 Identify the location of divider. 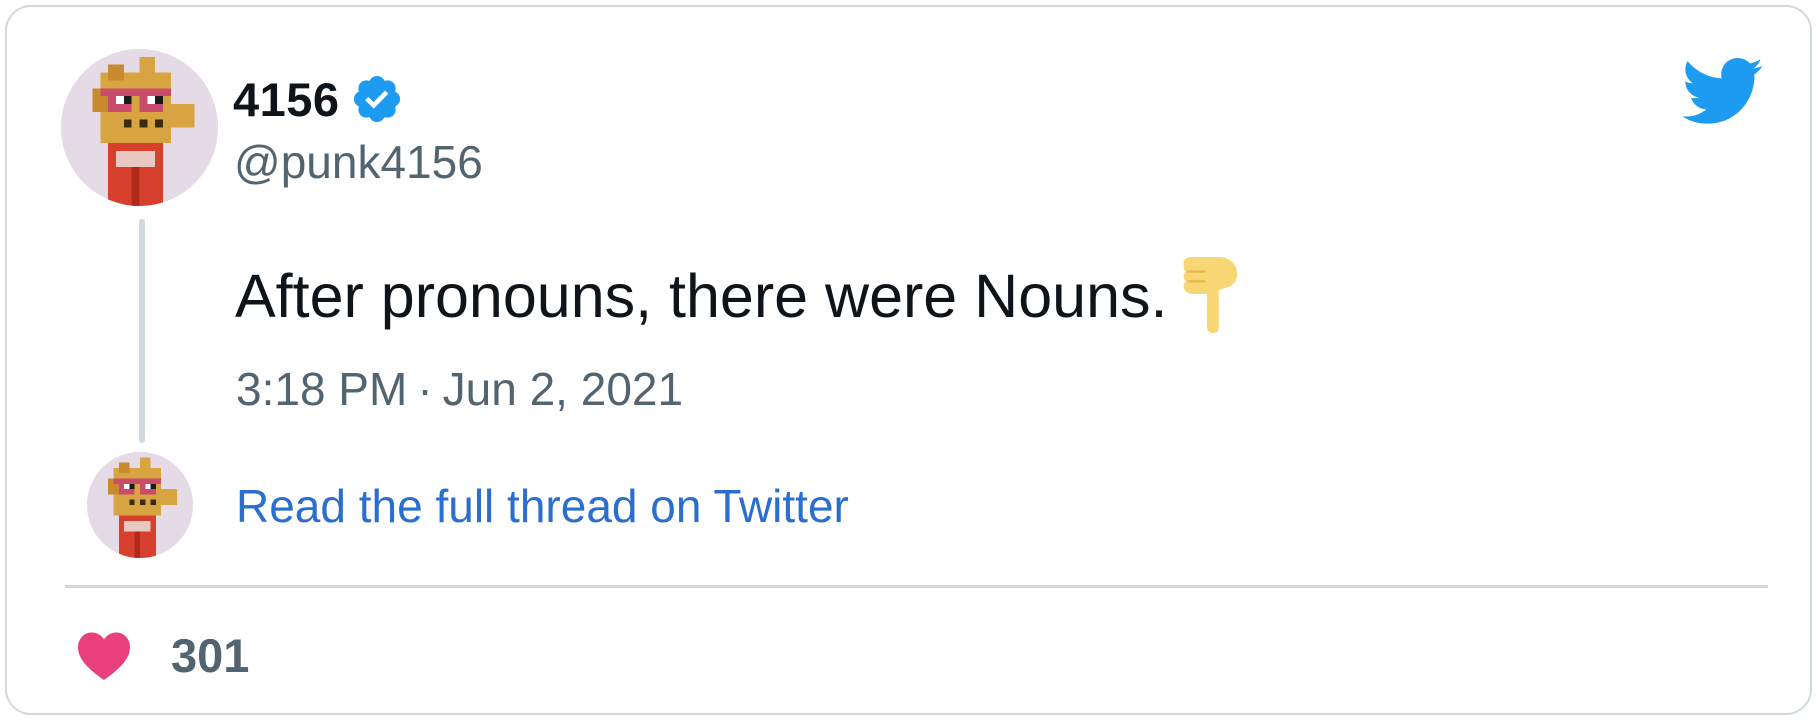
(916, 586).